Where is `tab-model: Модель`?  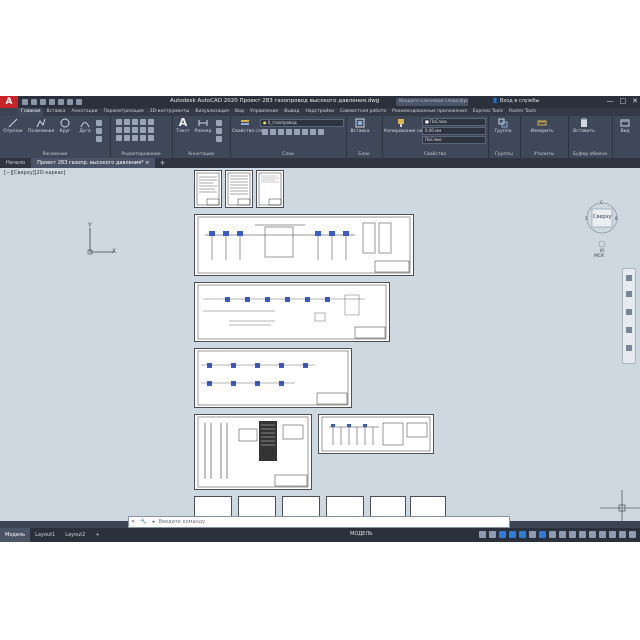
tab-model: Модель is located at coordinates (15, 535).